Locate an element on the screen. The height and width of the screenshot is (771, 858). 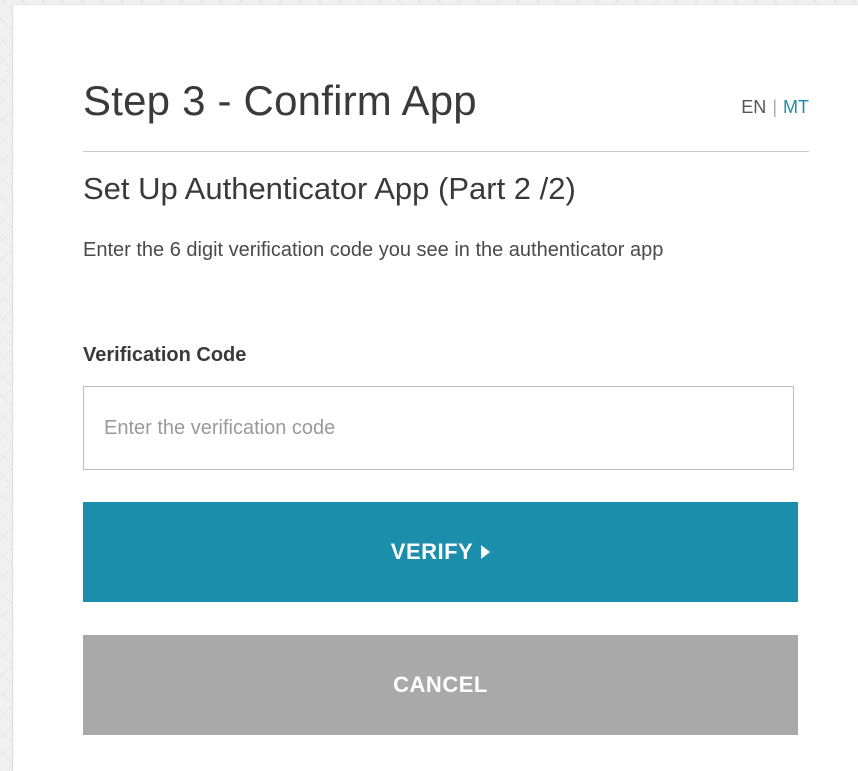
caret-right-icon is located at coordinates (486, 552).